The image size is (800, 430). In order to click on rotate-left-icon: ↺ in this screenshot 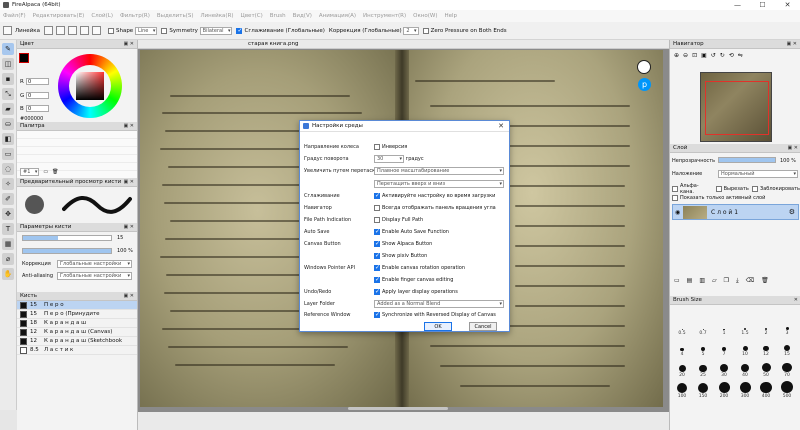, I will do `click(713, 55)`.